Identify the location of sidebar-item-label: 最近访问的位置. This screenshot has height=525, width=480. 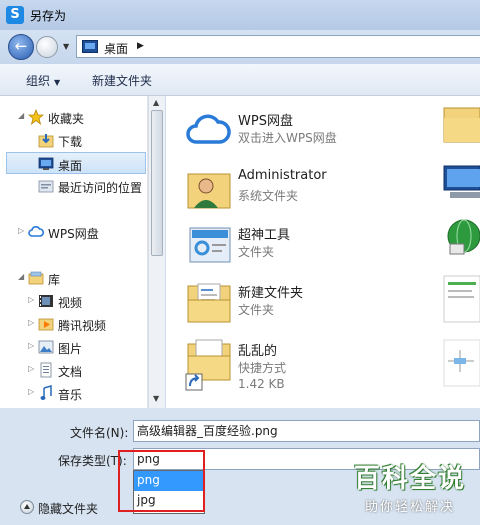
(100, 188).